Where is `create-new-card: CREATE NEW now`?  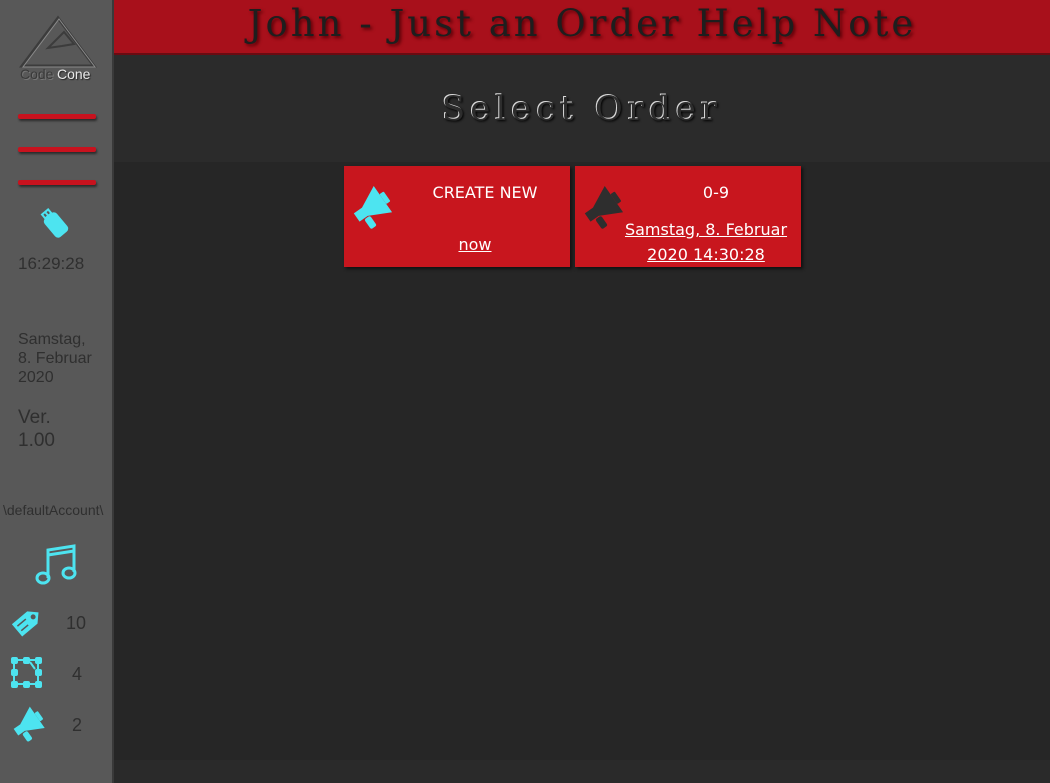
create-new-card: CREATE NEW now is located at coordinates (457, 216).